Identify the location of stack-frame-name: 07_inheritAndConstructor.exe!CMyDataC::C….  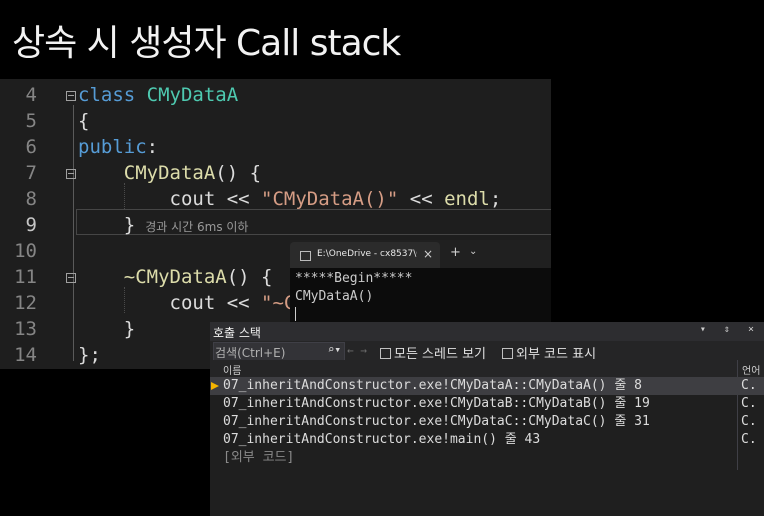
(436, 421).